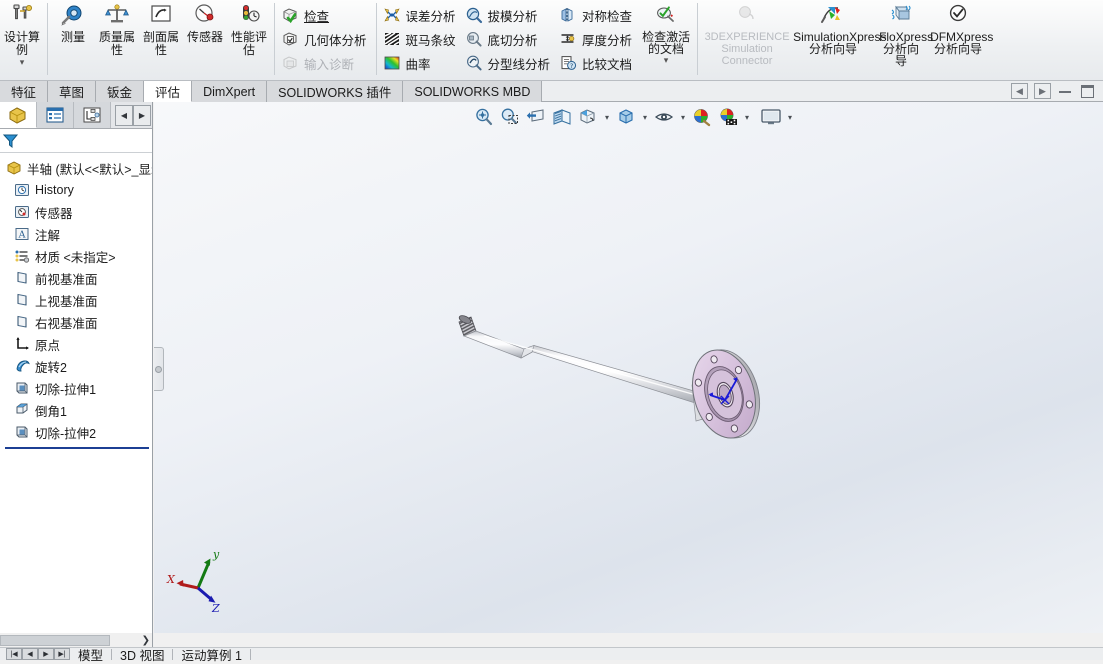  Describe the element at coordinates (626, 117) in the screenshot. I see `display-style-button` at that location.